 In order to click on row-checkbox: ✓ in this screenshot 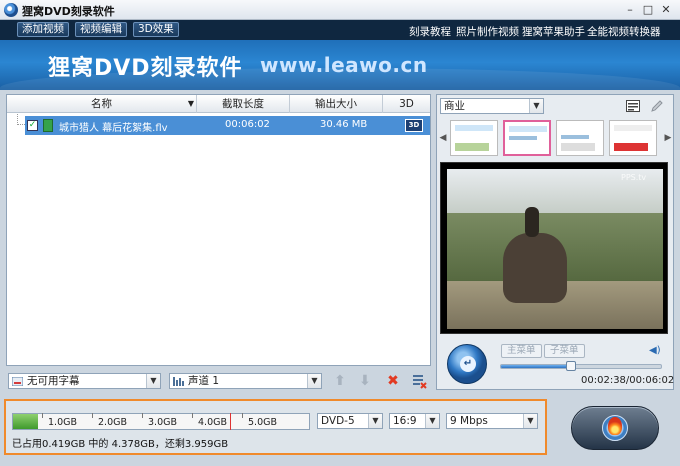, I will do `click(32, 125)`.